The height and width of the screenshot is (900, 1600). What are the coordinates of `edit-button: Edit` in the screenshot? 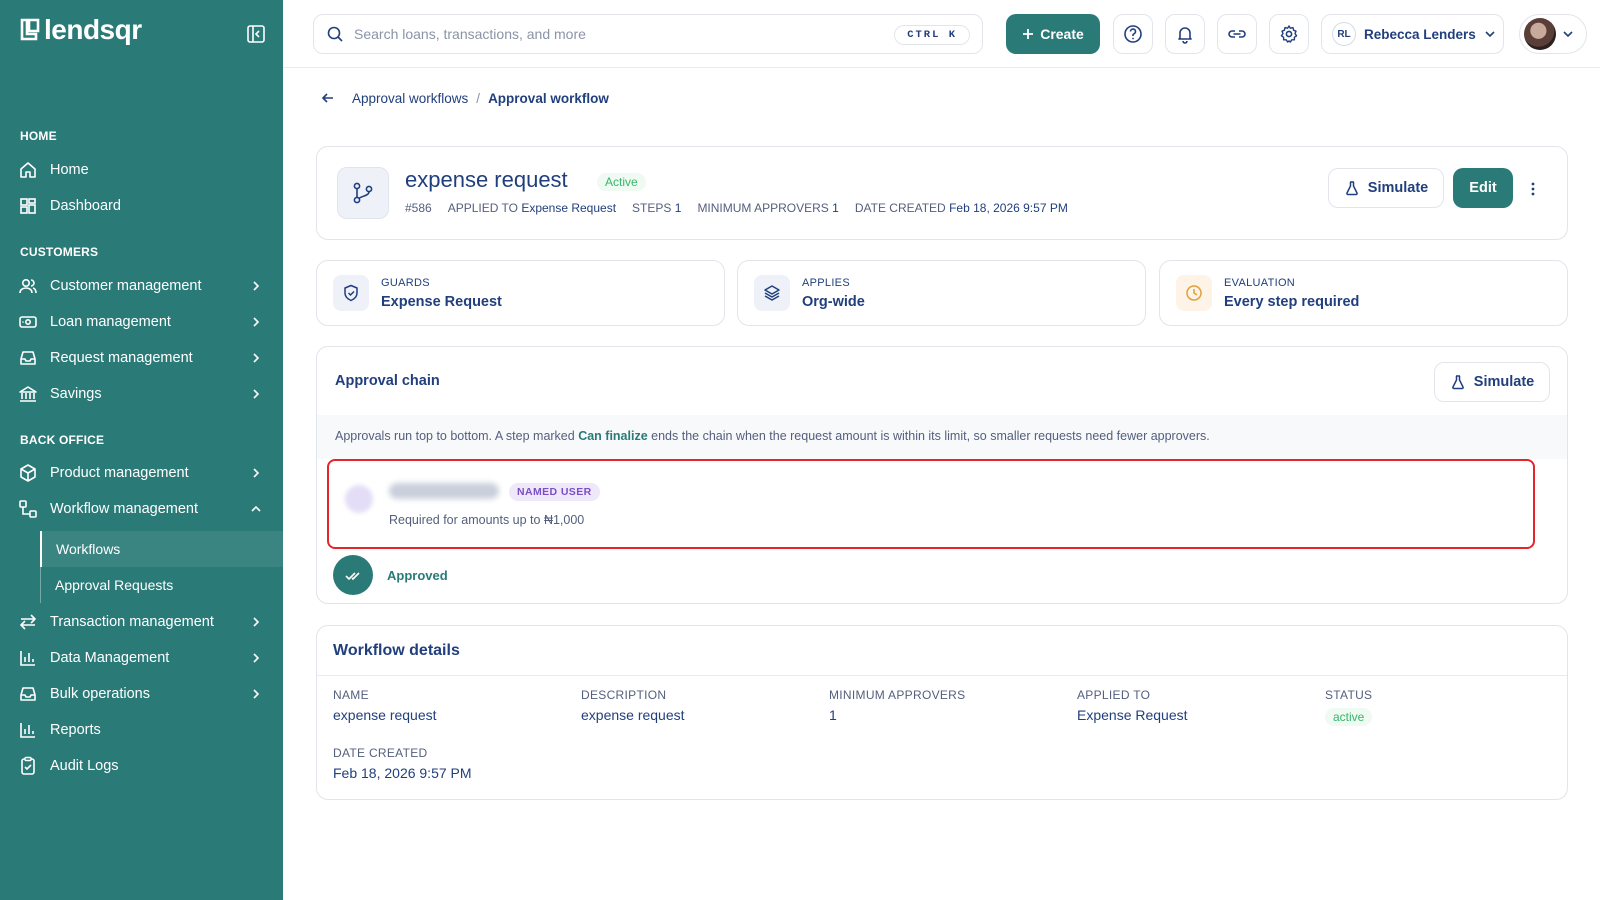 It's located at (1483, 188).